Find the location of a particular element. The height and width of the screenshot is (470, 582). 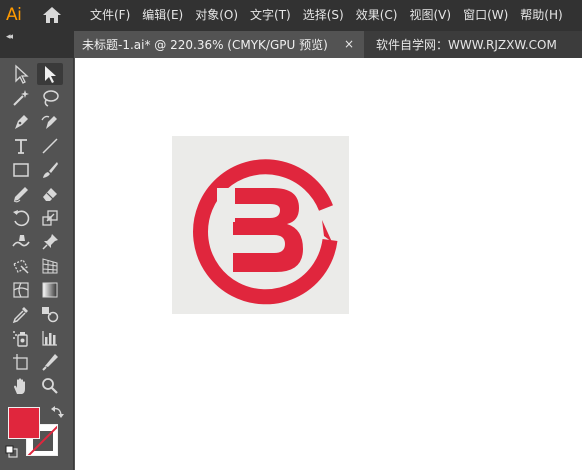

free-transform-icon is located at coordinates (21, 266).